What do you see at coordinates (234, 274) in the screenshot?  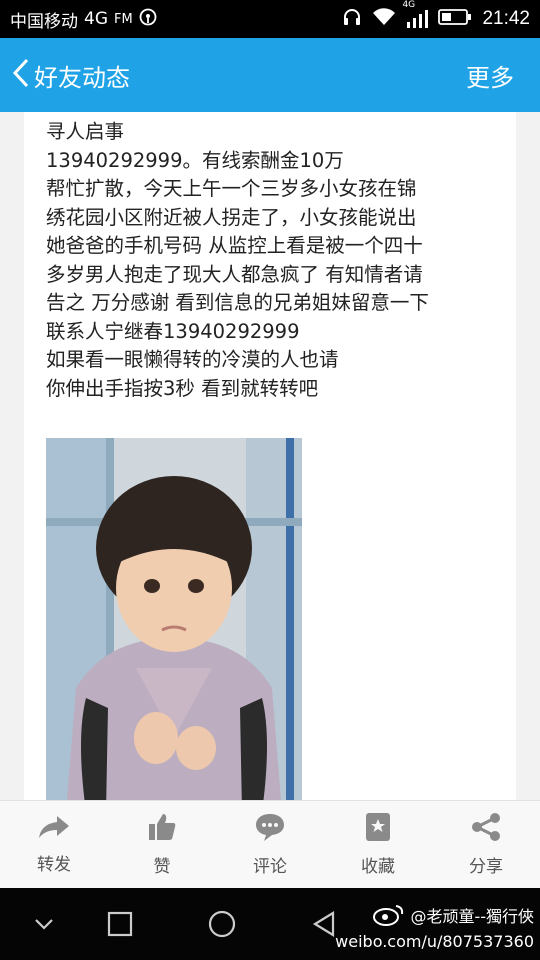 I see `post-line: 多岁男人抱走了现大人都急疯了 有知情者请` at bounding box center [234, 274].